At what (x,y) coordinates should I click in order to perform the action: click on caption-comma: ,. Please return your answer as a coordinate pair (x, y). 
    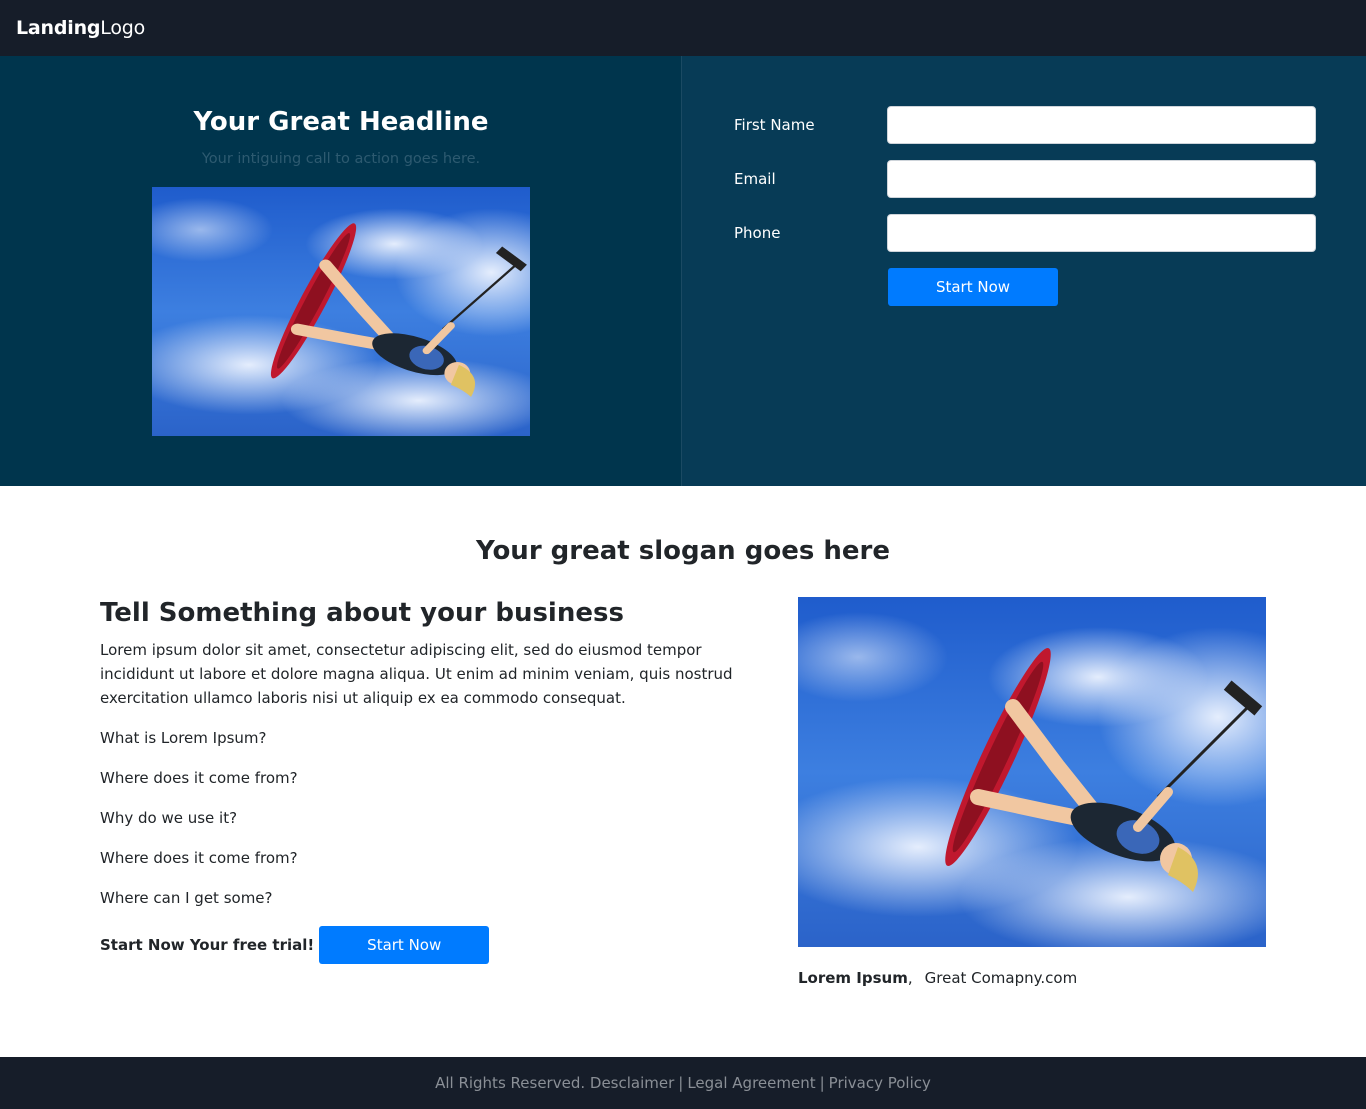
    Looking at the image, I should click on (910, 978).